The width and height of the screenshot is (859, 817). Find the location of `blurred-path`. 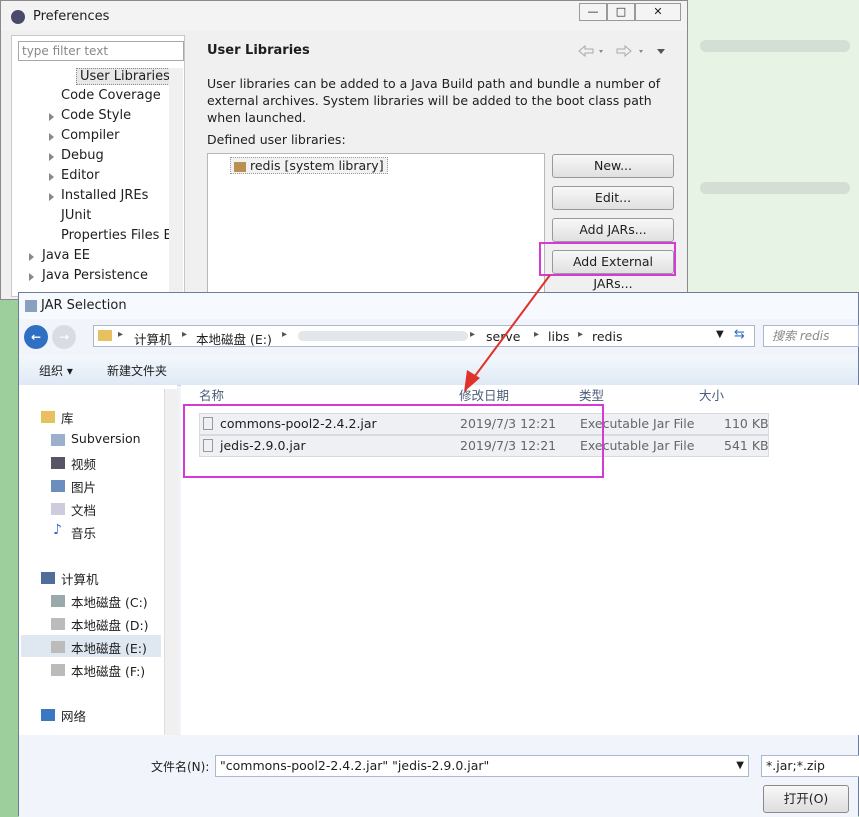

blurred-path is located at coordinates (383, 336).